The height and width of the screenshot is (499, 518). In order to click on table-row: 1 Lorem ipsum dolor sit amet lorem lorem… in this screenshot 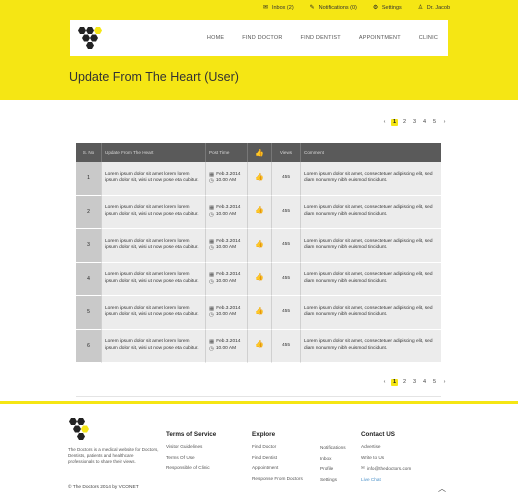, I will do `click(258, 179)`.